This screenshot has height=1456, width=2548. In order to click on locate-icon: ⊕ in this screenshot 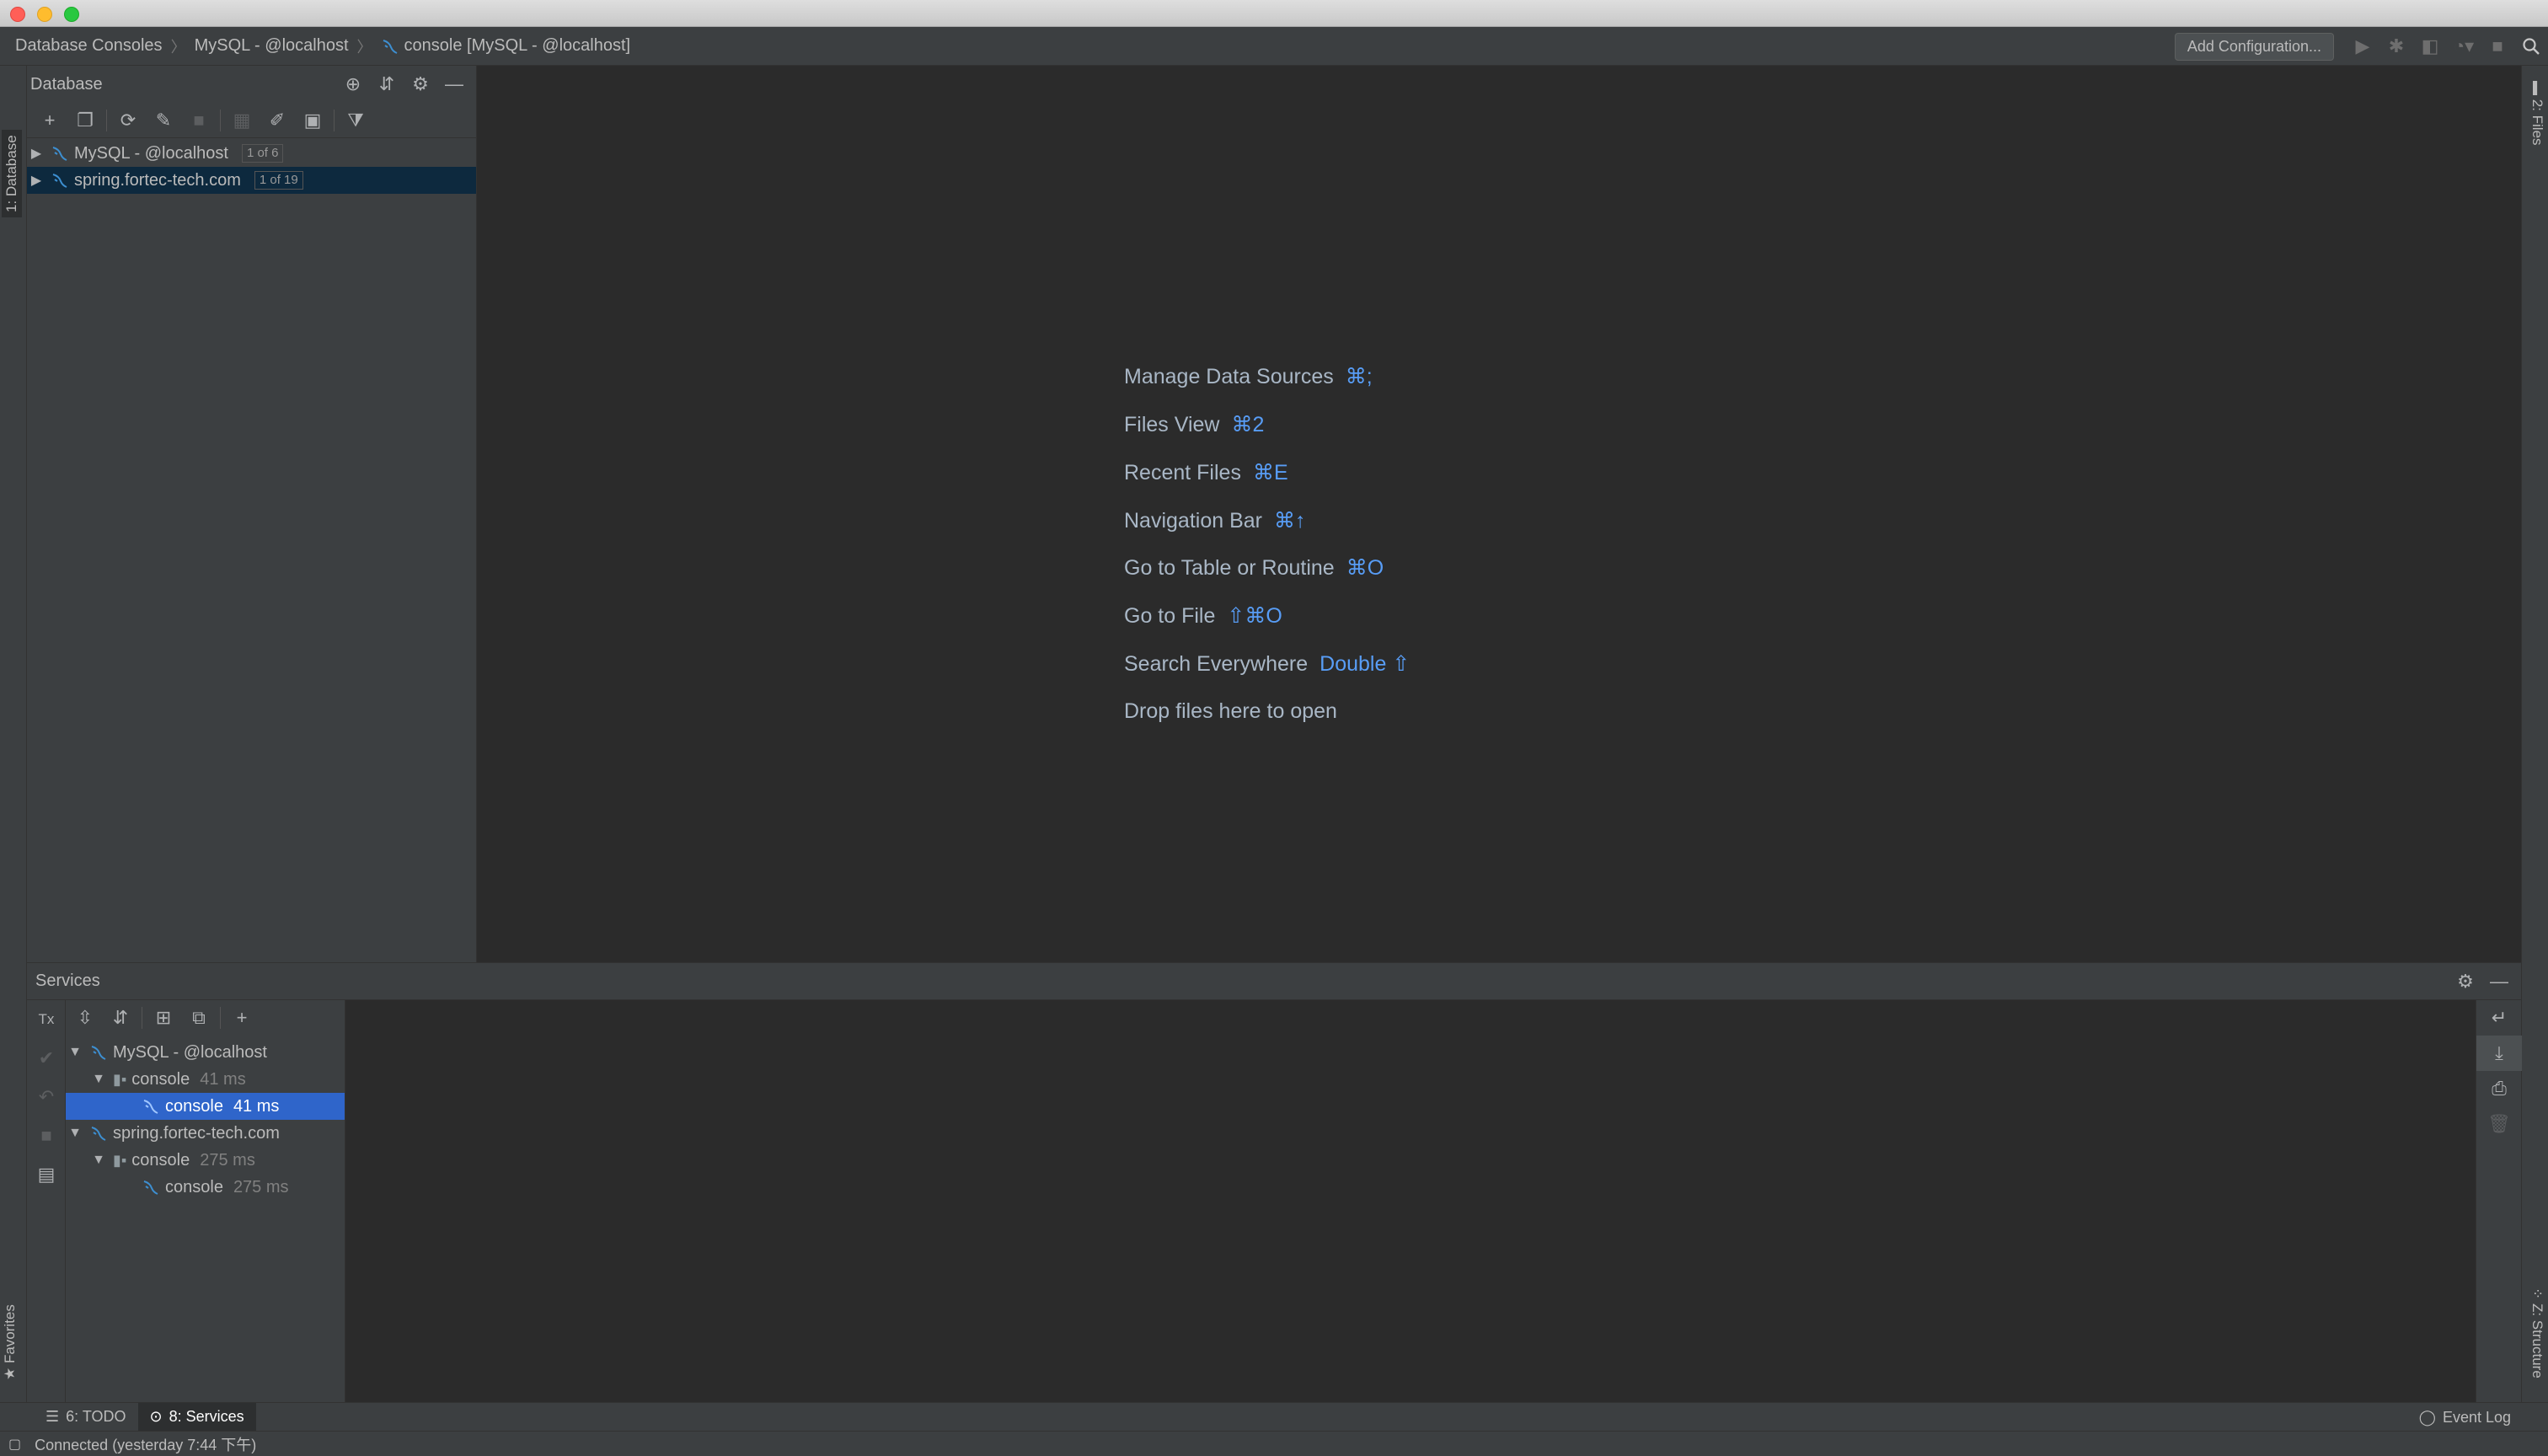, I will do `click(353, 84)`.